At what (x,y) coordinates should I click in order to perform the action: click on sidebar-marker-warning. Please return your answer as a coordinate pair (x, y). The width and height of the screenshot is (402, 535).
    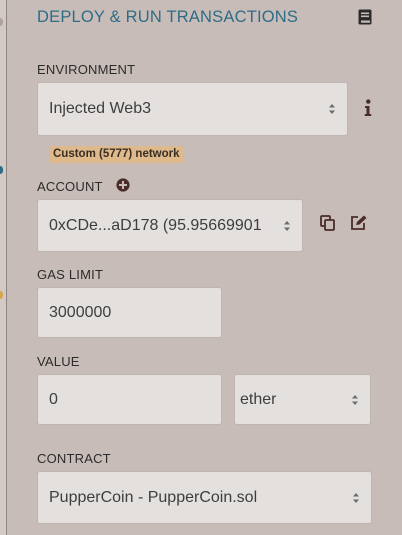
    Looking at the image, I should click on (1, 295).